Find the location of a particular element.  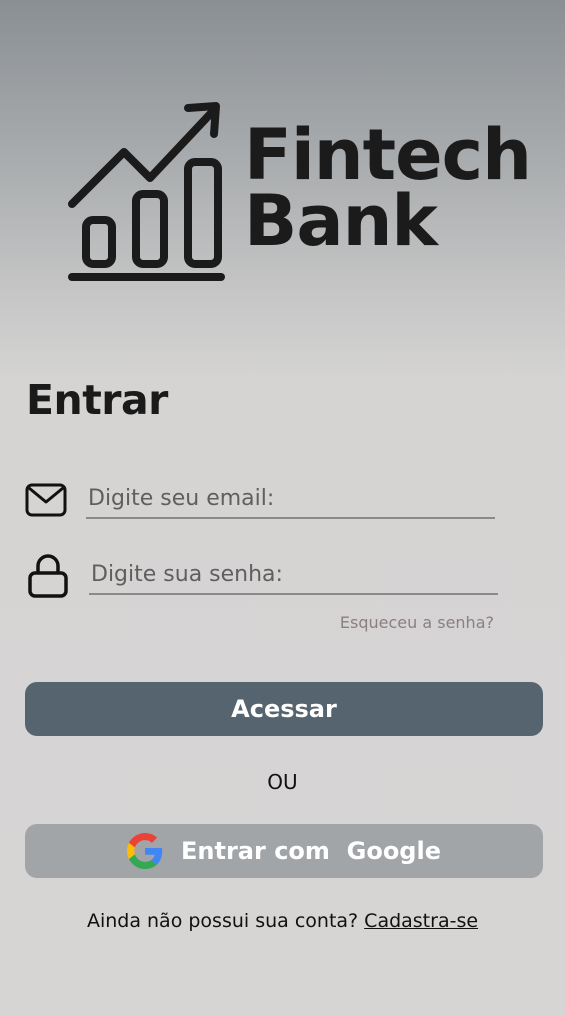

google-g-icon is located at coordinates (145, 851).